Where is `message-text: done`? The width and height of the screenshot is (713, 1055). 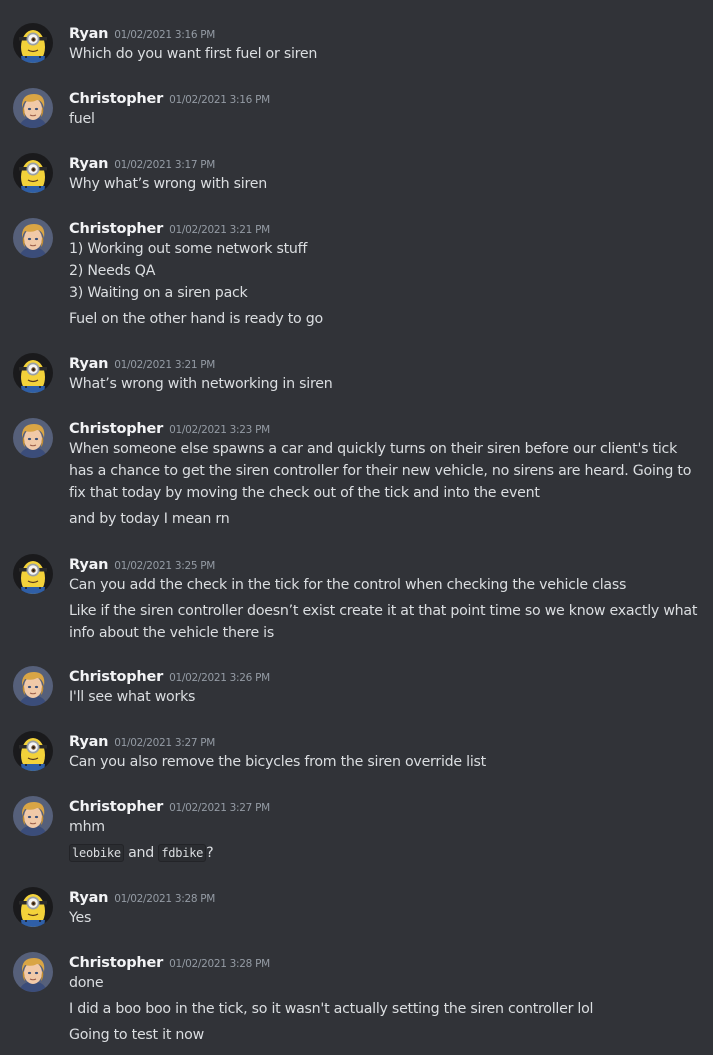
message-text: done is located at coordinates (86, 983).